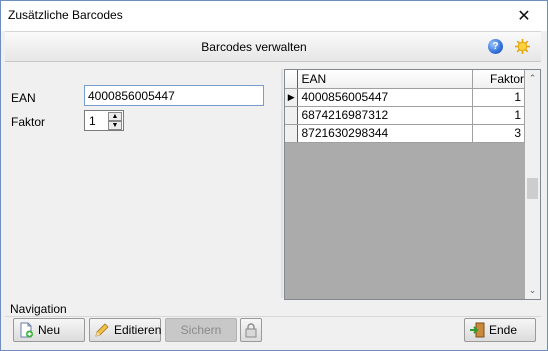 The height and width of the screenshot is (351, 548). What do you see at coordinates (254, 47) in the screenshot?
I see `header-title: Barcodes verwalten` at bounding box center [254, 47].